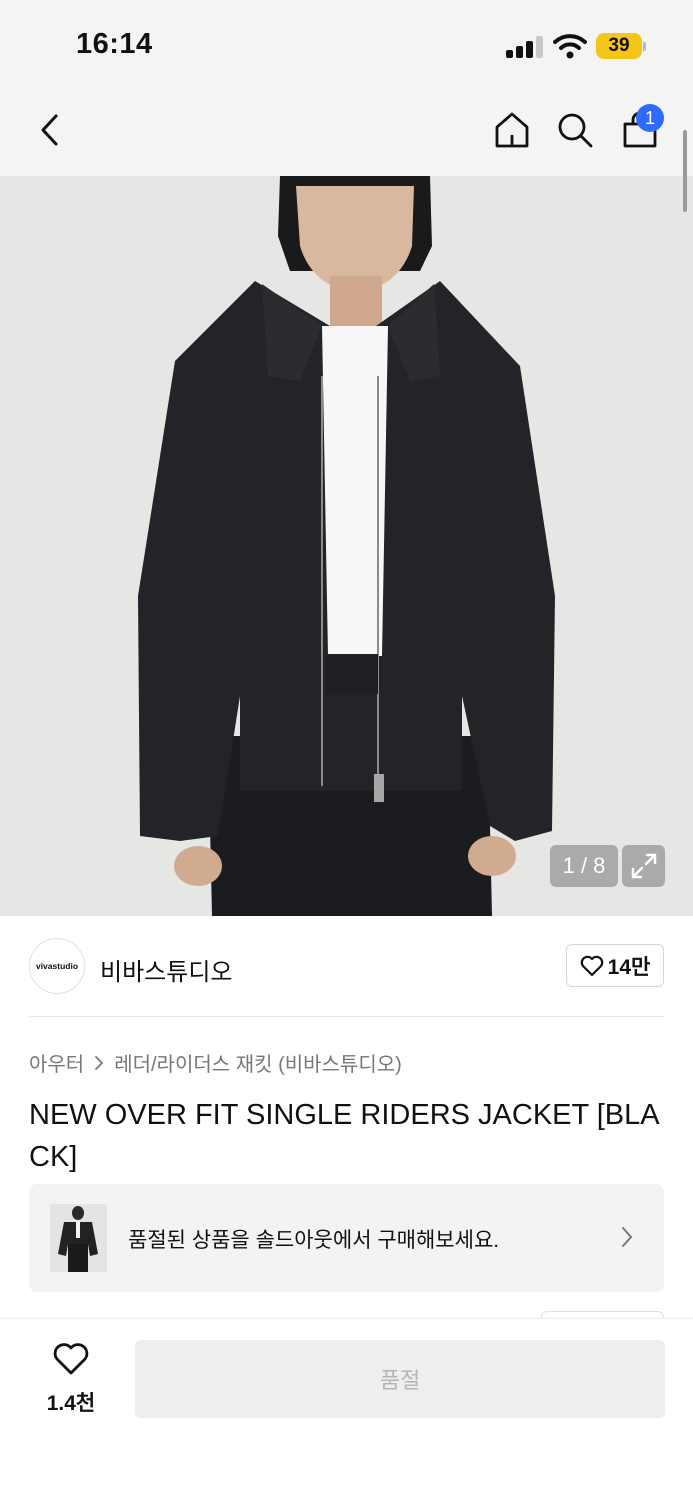 Image resolution: width=693 pixels, height=1500 pixels. I want to click on home-button, so click(512, 130).